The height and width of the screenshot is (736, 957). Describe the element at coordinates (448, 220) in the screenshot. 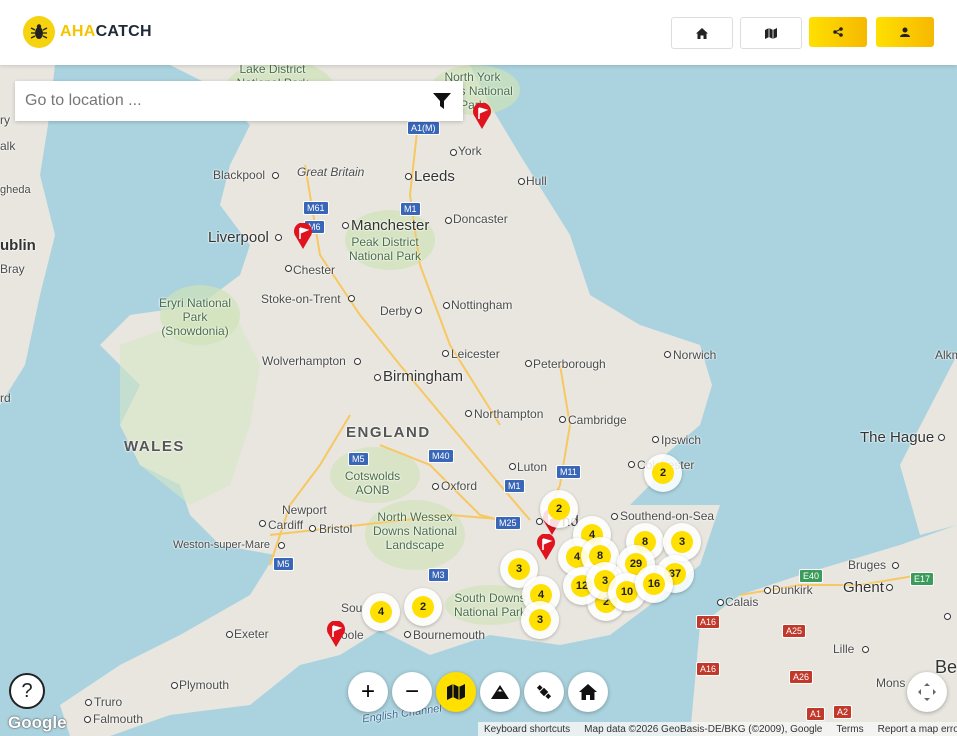

I see `dot-doncaster` at that location.